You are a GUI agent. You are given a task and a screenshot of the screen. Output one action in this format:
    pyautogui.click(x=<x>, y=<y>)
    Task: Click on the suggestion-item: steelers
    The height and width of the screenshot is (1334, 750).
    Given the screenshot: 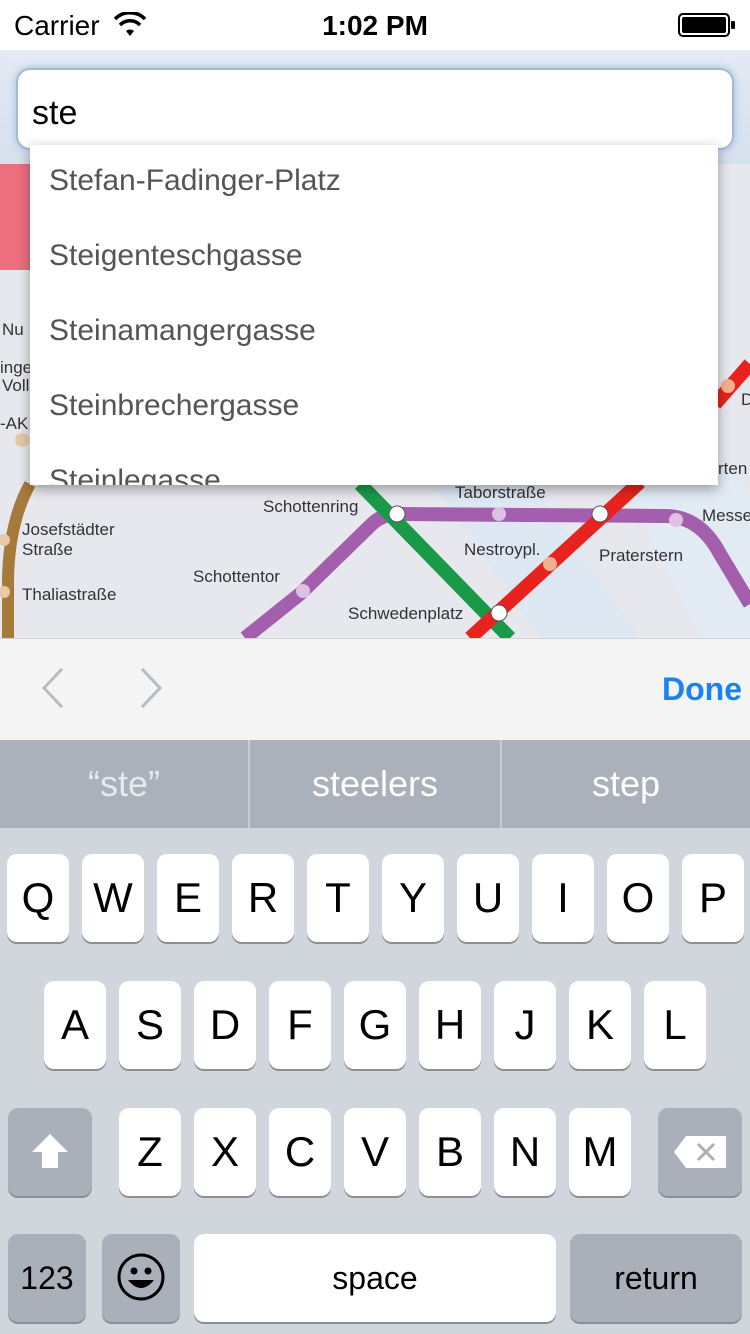 What is the action you would take?
    pyautogui.click(x=375, y=784)
    